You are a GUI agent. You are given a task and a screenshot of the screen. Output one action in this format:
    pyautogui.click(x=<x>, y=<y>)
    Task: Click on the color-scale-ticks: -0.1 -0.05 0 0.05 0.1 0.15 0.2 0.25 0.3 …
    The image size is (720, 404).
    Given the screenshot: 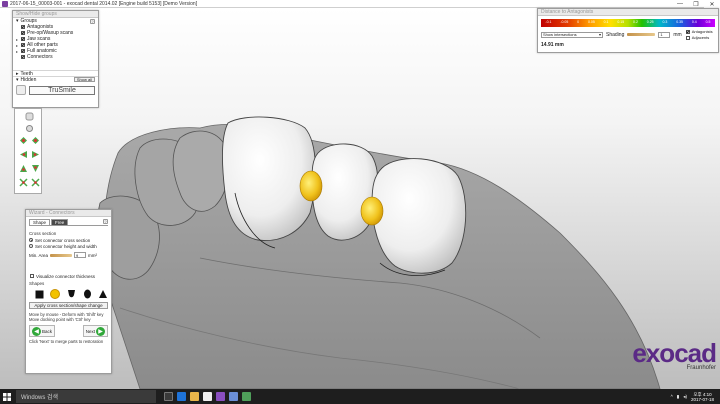 What is the action you would take?
    pyautogui.click(x=628, y=22)
    